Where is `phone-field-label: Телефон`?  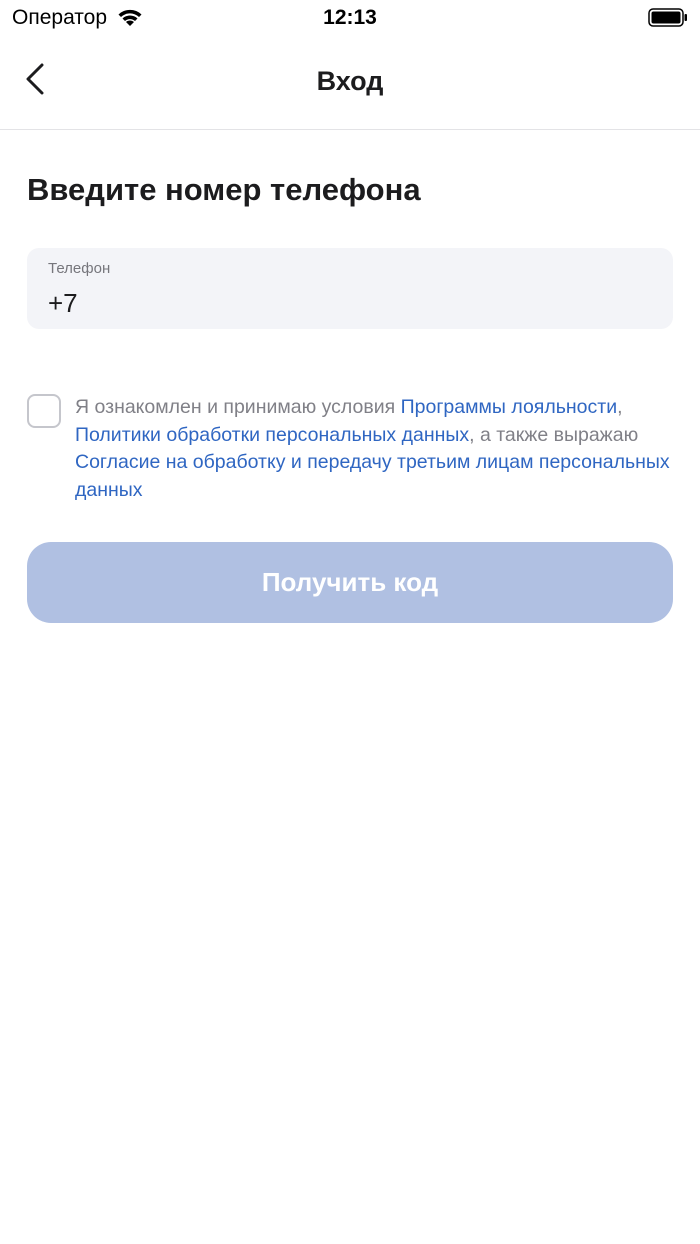 phone-field-label: Телефон is located at coordinates (79, 268).